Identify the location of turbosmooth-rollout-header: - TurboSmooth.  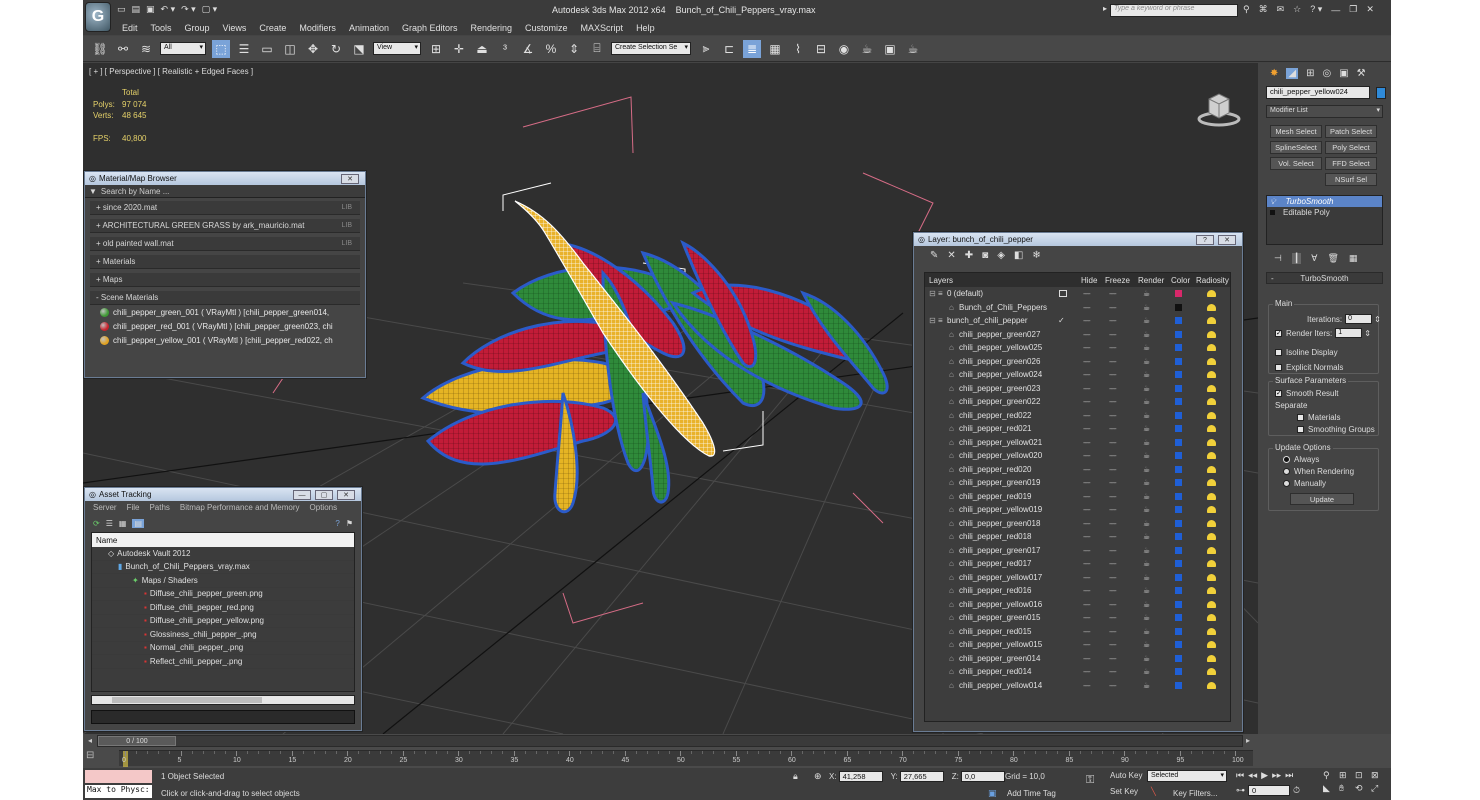
(1324, 278).